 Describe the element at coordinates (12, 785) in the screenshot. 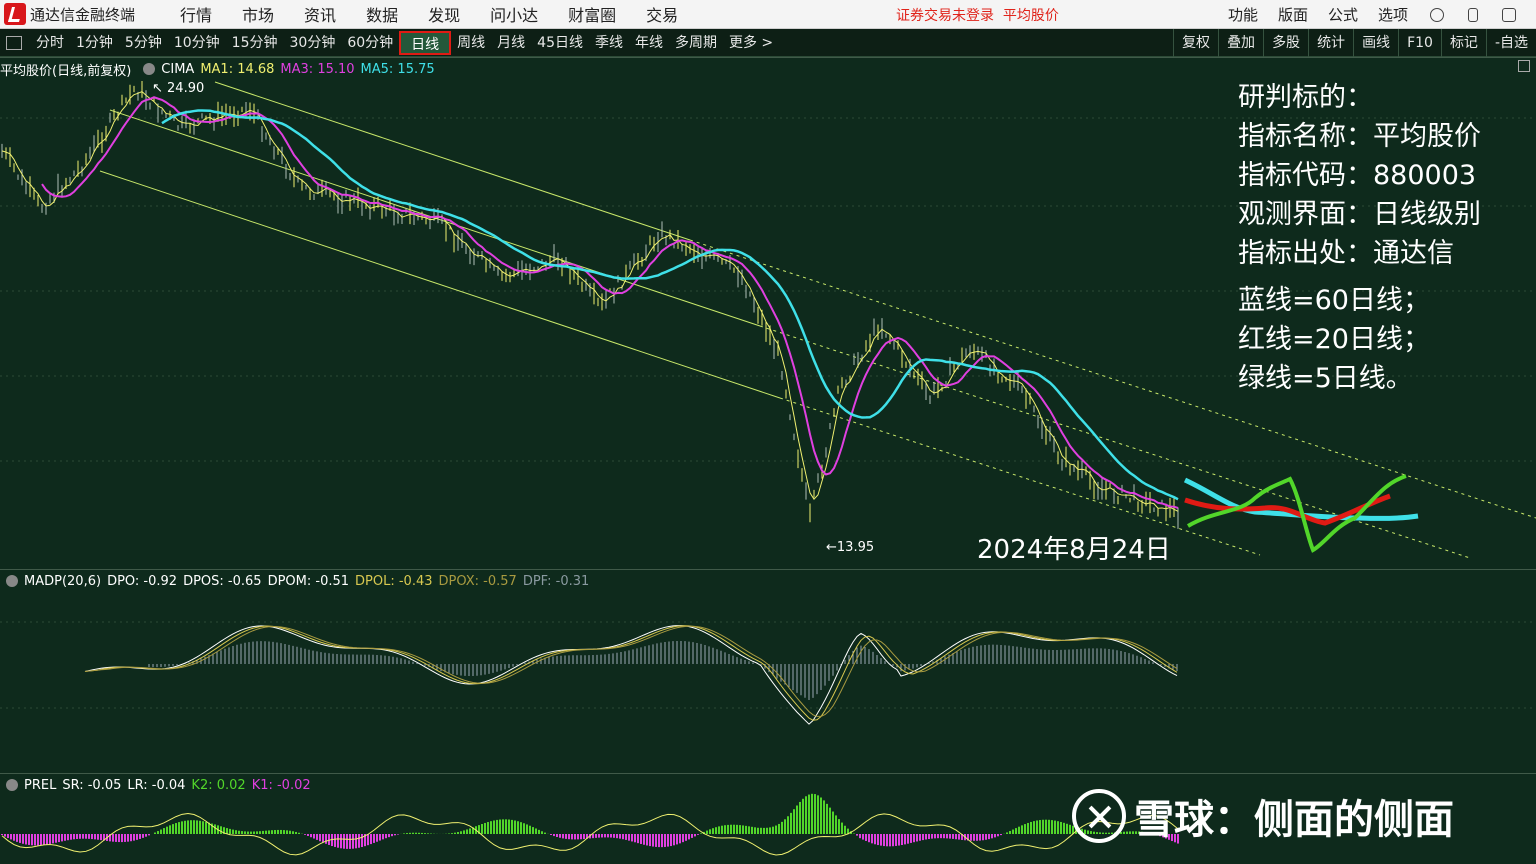

I see `prel-dropdown-icon` at that location.